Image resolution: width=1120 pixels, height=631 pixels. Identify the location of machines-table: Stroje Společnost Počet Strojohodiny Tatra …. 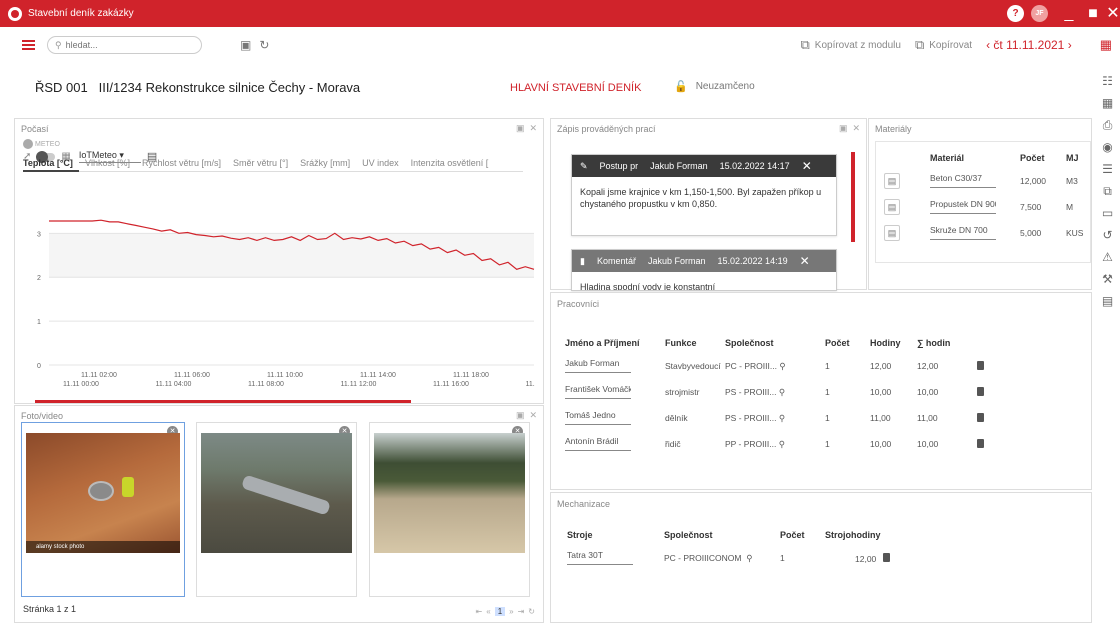
(736, 548).